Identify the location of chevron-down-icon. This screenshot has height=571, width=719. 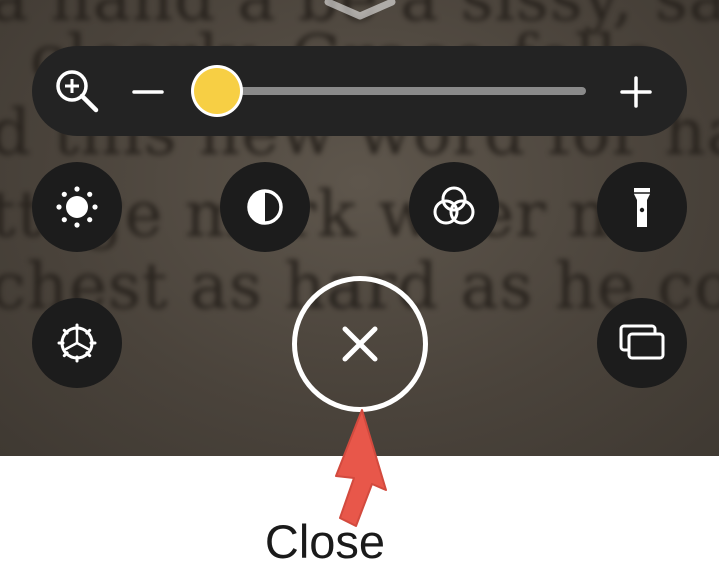
(360, 11).